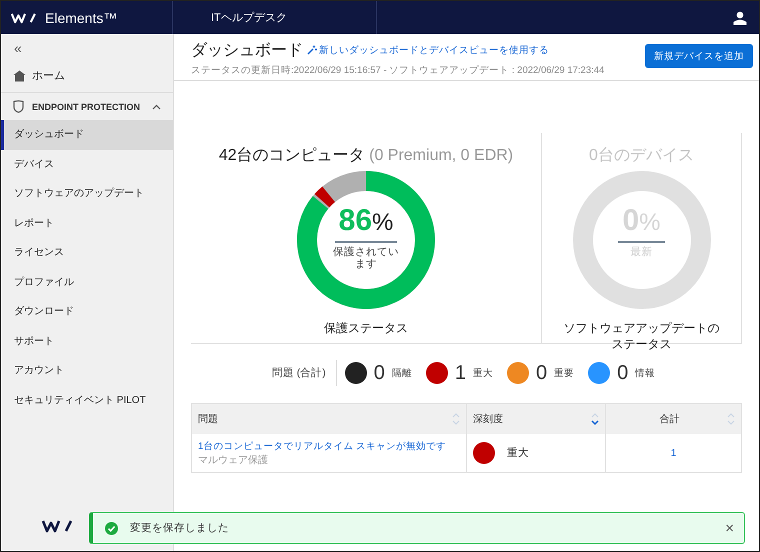 The height and width of the screenshot is (552, 760). I want to click on issues-label: 問題 (合計), so click(304, 373).